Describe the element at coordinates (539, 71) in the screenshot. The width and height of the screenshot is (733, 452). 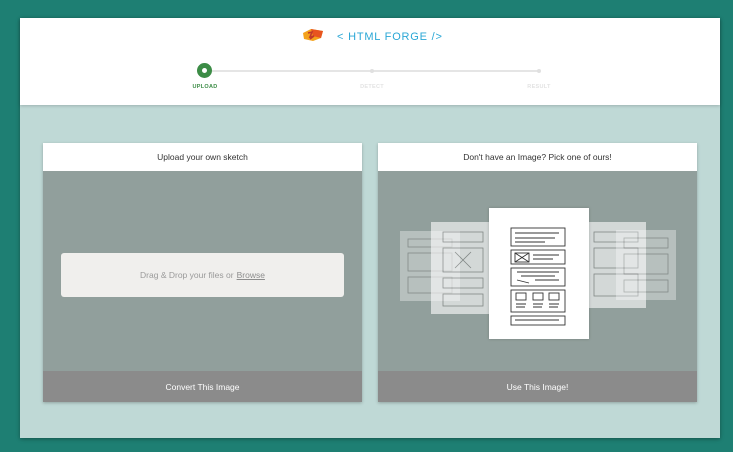
I see `step-result-indicator` at that location.